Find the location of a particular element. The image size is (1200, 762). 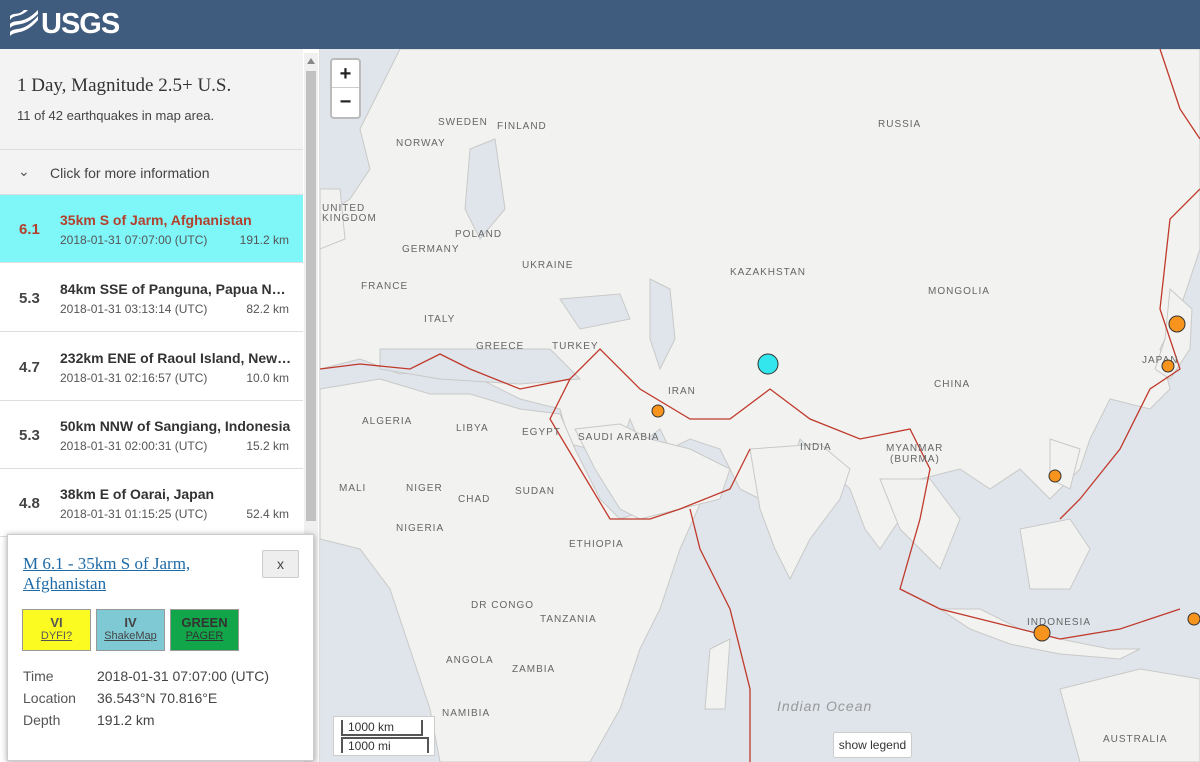

earthquake-depth: 10.0 km is located at coordinates (267, 378).